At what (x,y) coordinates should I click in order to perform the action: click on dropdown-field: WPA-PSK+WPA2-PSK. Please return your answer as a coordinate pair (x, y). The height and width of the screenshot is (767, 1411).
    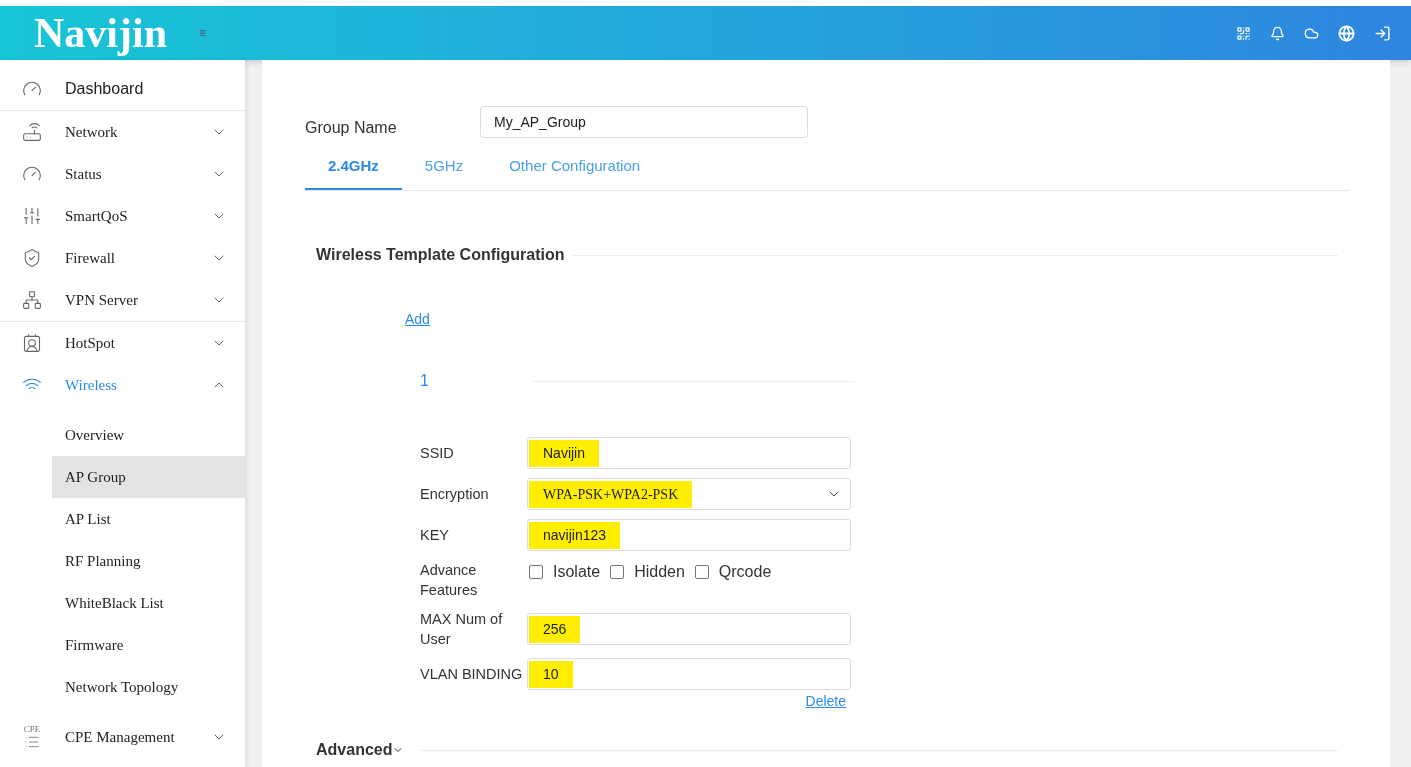
    Looking at the image, I should click on (689, 494).